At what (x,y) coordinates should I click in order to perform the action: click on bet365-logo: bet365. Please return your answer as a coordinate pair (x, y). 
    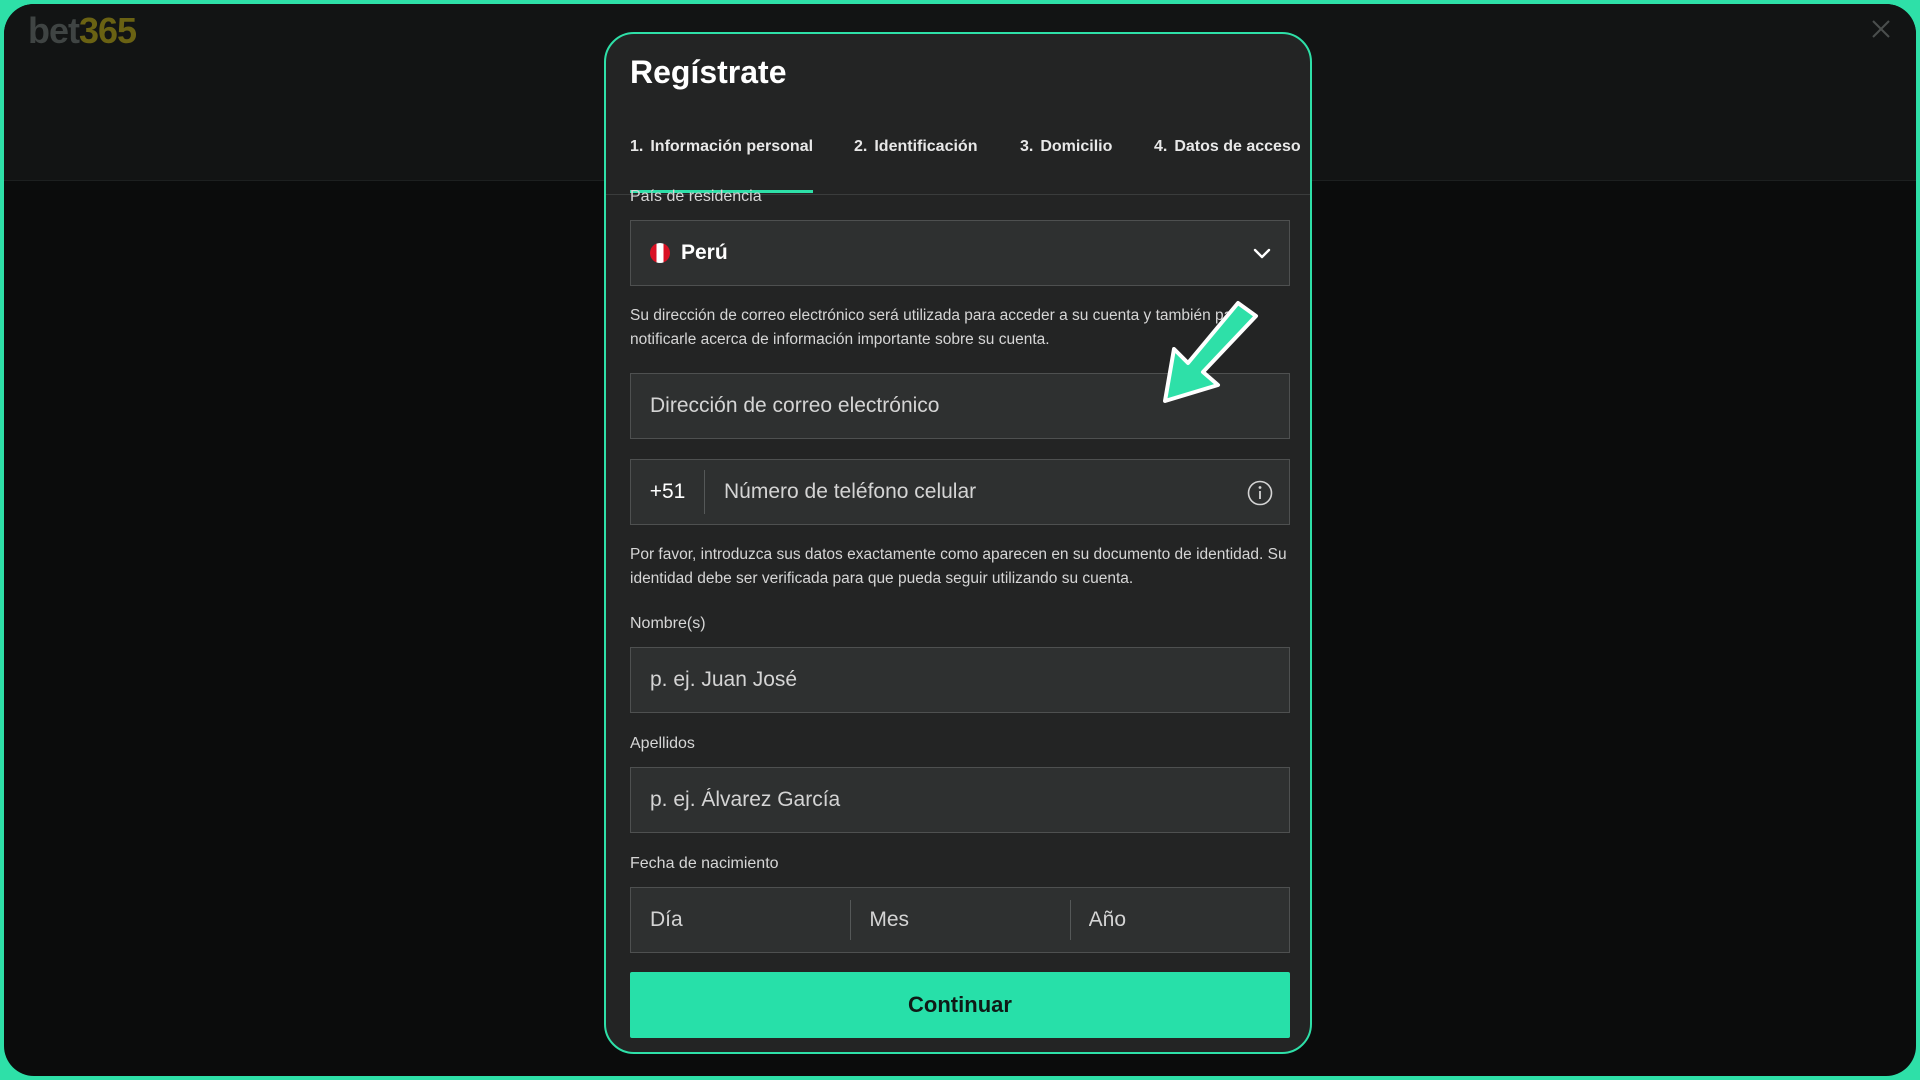
    Looking at the image, I should click on (82, 31).